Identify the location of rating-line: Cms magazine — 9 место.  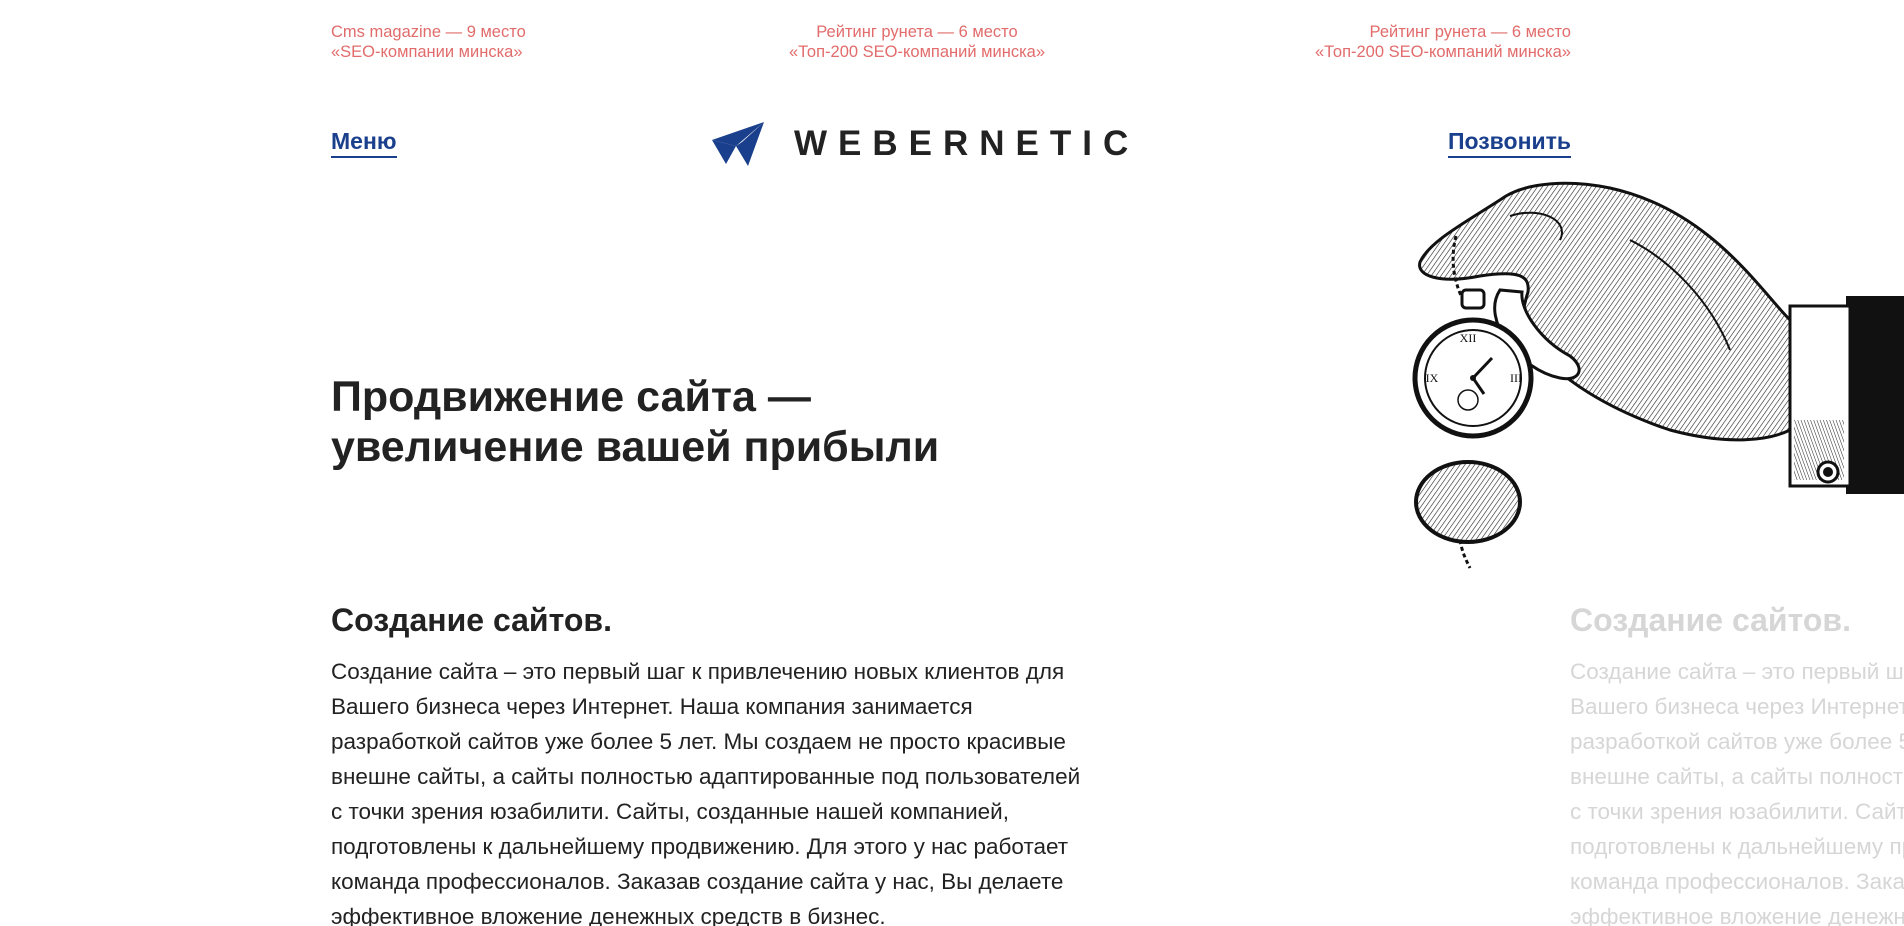
(428, 32).